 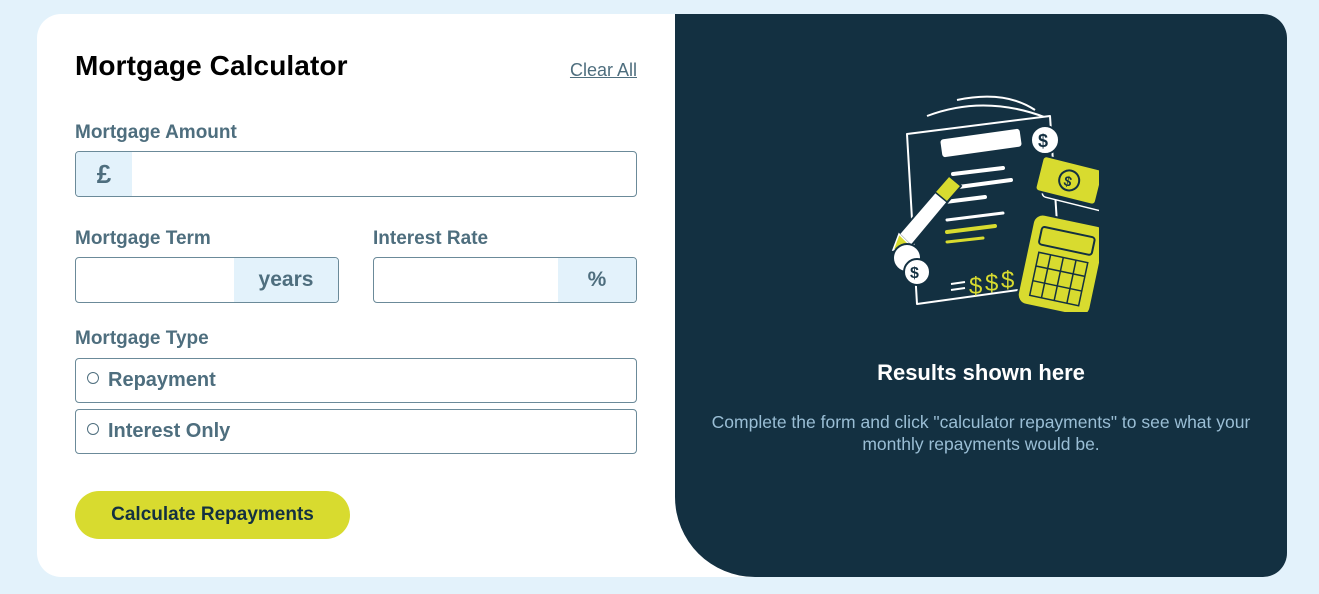 I want to click on interest-only-option-label: Interest Only, so click(x=169, y=431).